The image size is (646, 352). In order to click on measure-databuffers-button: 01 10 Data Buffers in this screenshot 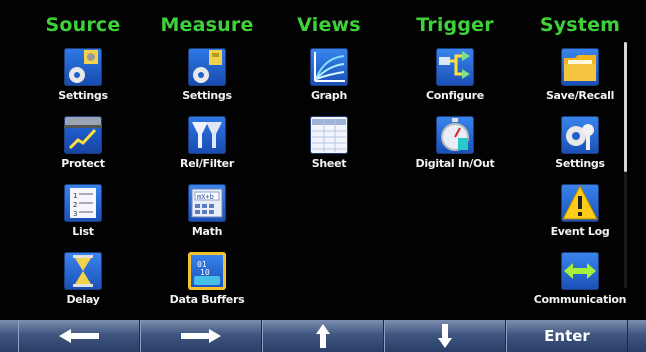, I will do `click(207, 279)`.